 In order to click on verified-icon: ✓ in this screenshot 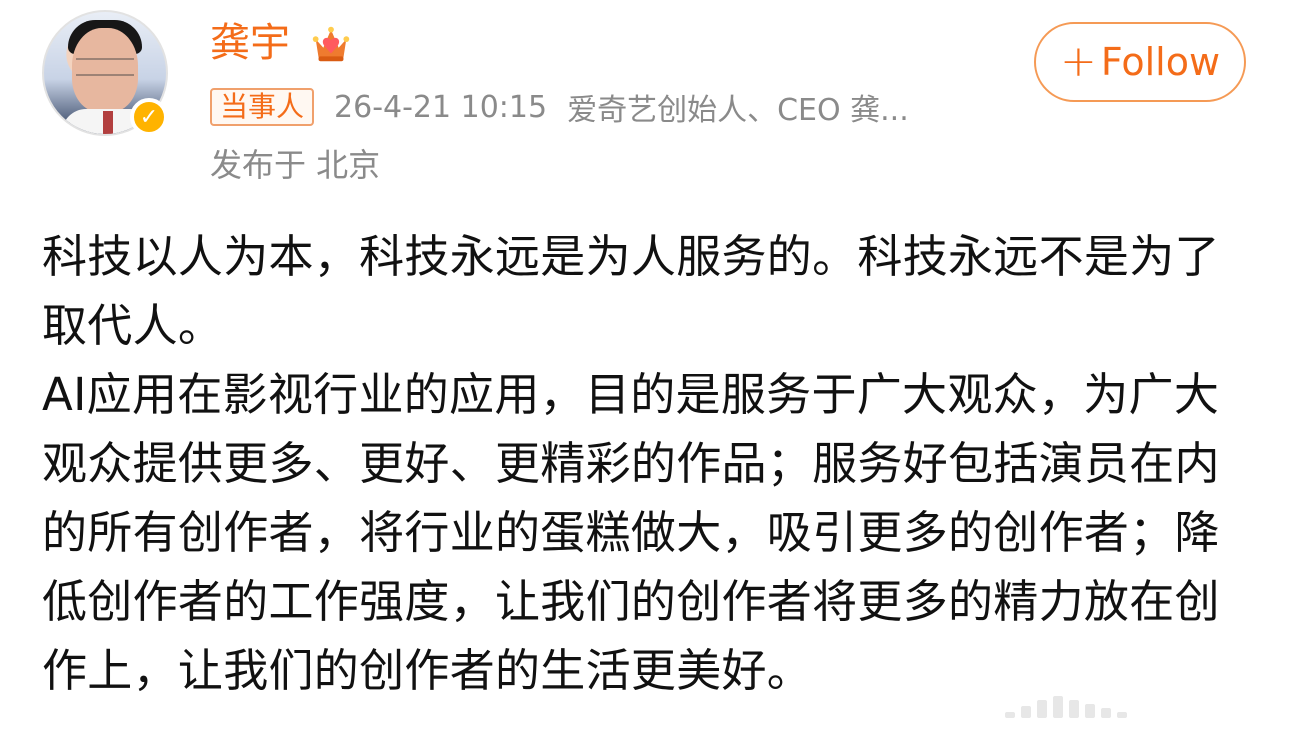, I will do `click(149, 117)`.